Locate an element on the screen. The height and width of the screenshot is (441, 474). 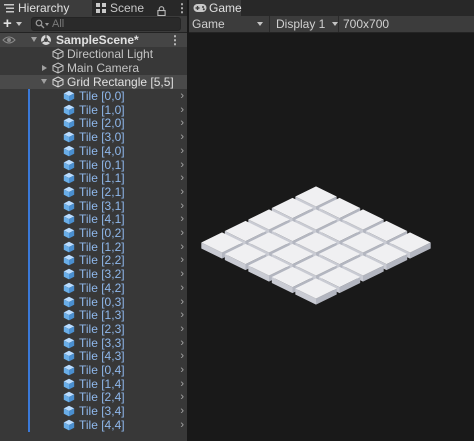
scene-root-row: SampleScene* ⋮ is located at coordinates (93, 40).